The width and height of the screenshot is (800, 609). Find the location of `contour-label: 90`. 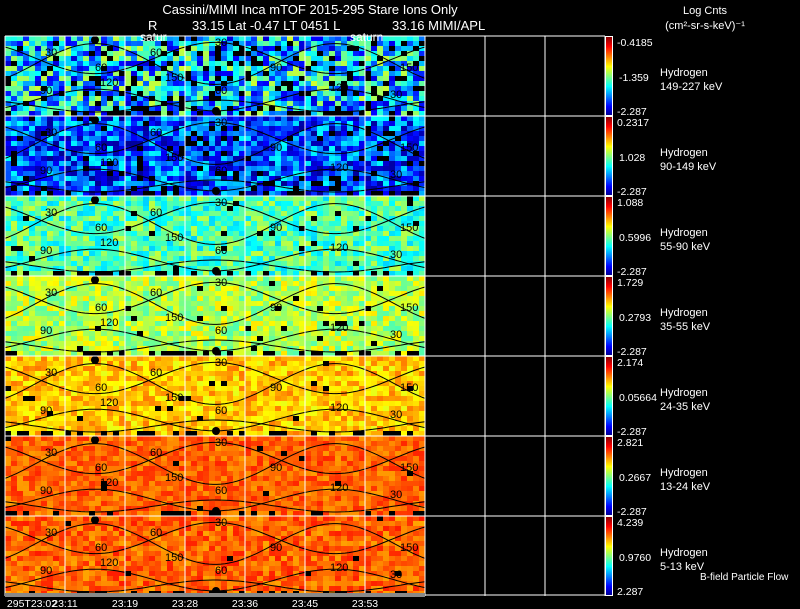

contour-label: 90 is located at coordinates (46, 251).